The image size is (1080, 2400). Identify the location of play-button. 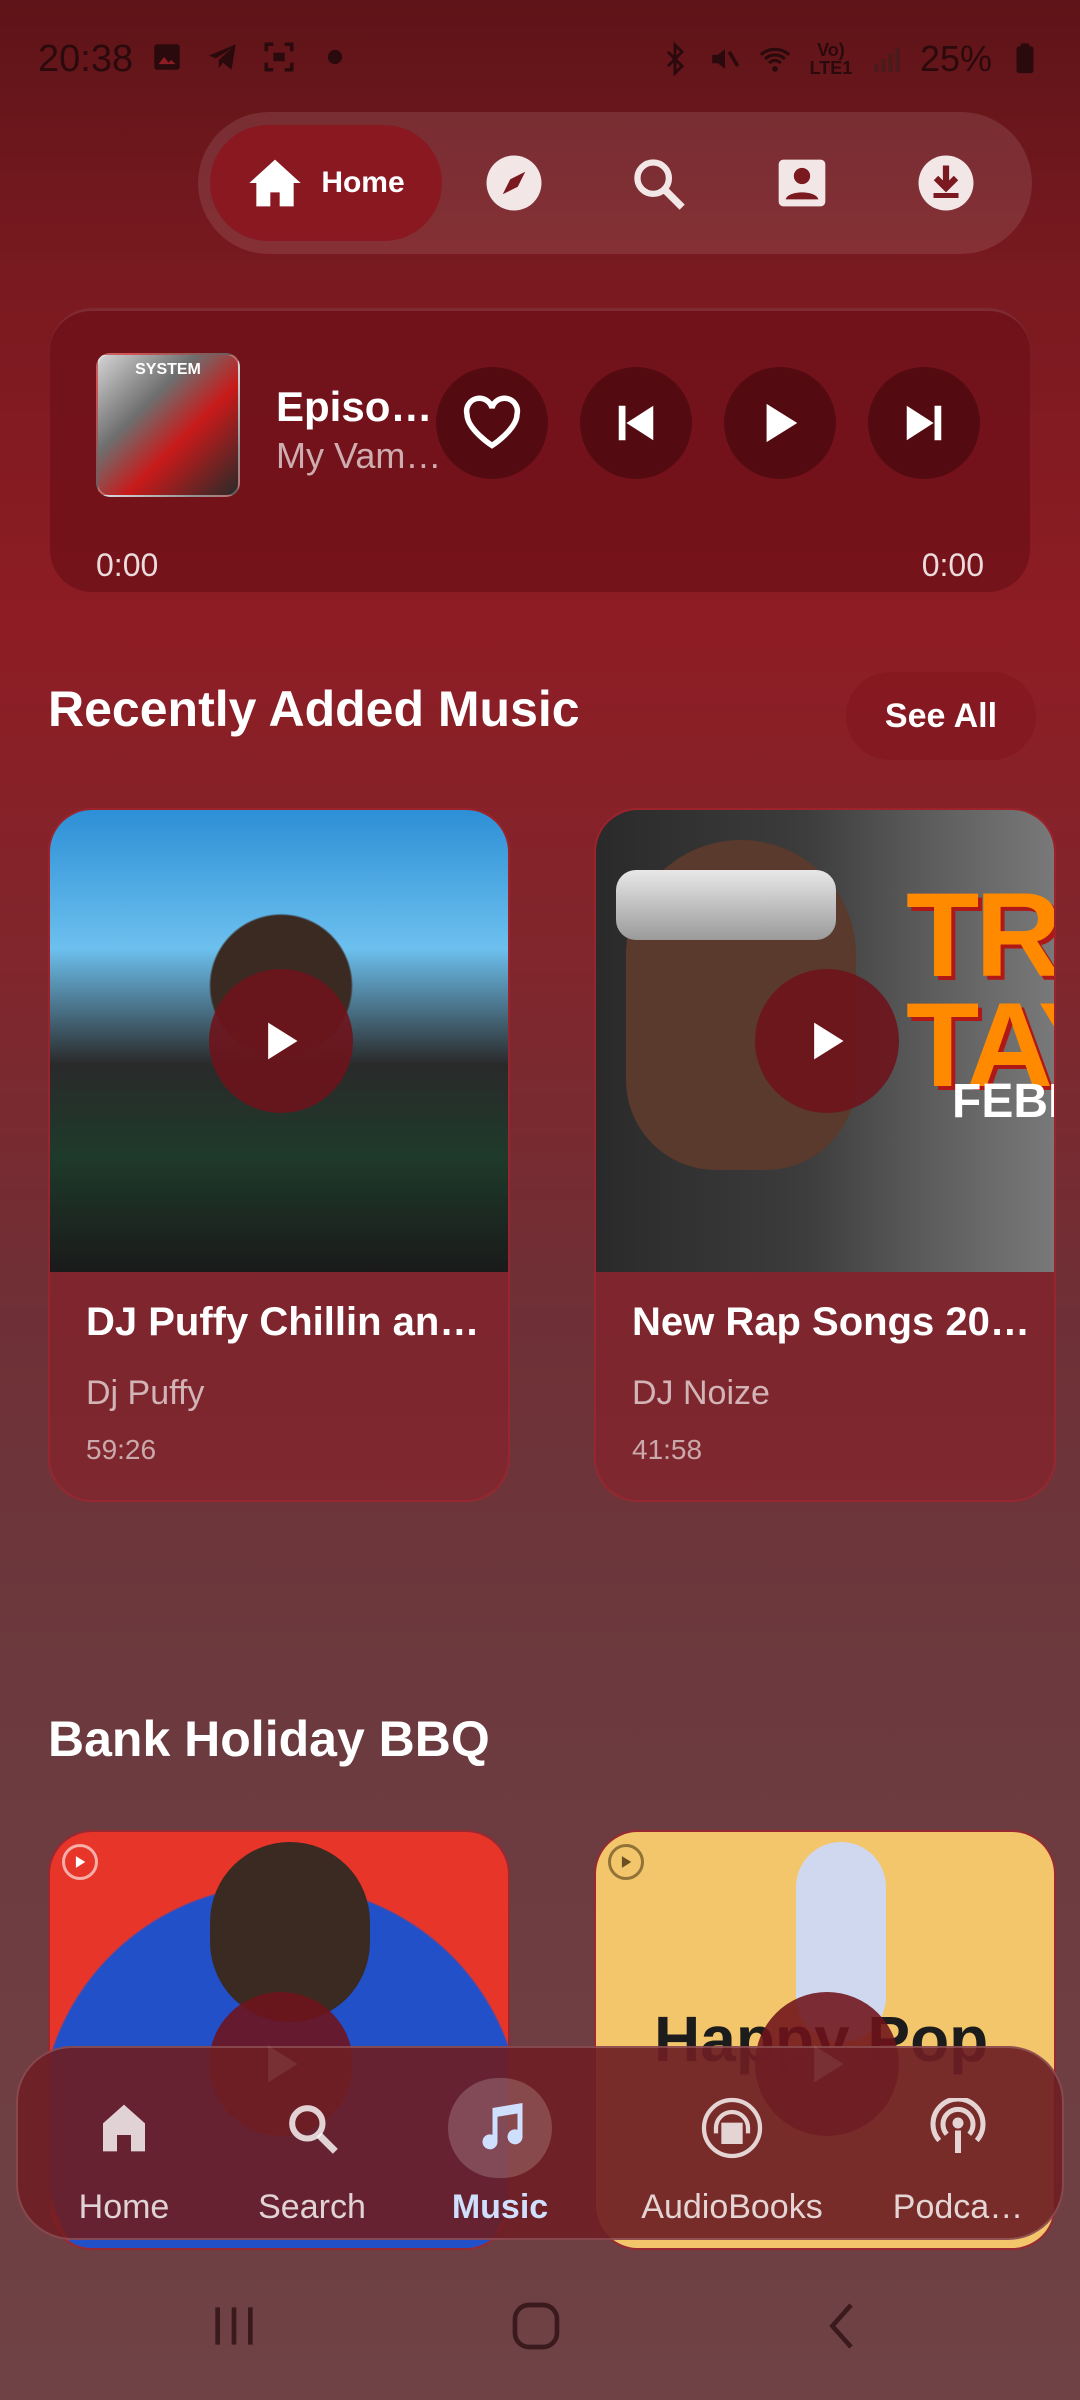
(780, 423).